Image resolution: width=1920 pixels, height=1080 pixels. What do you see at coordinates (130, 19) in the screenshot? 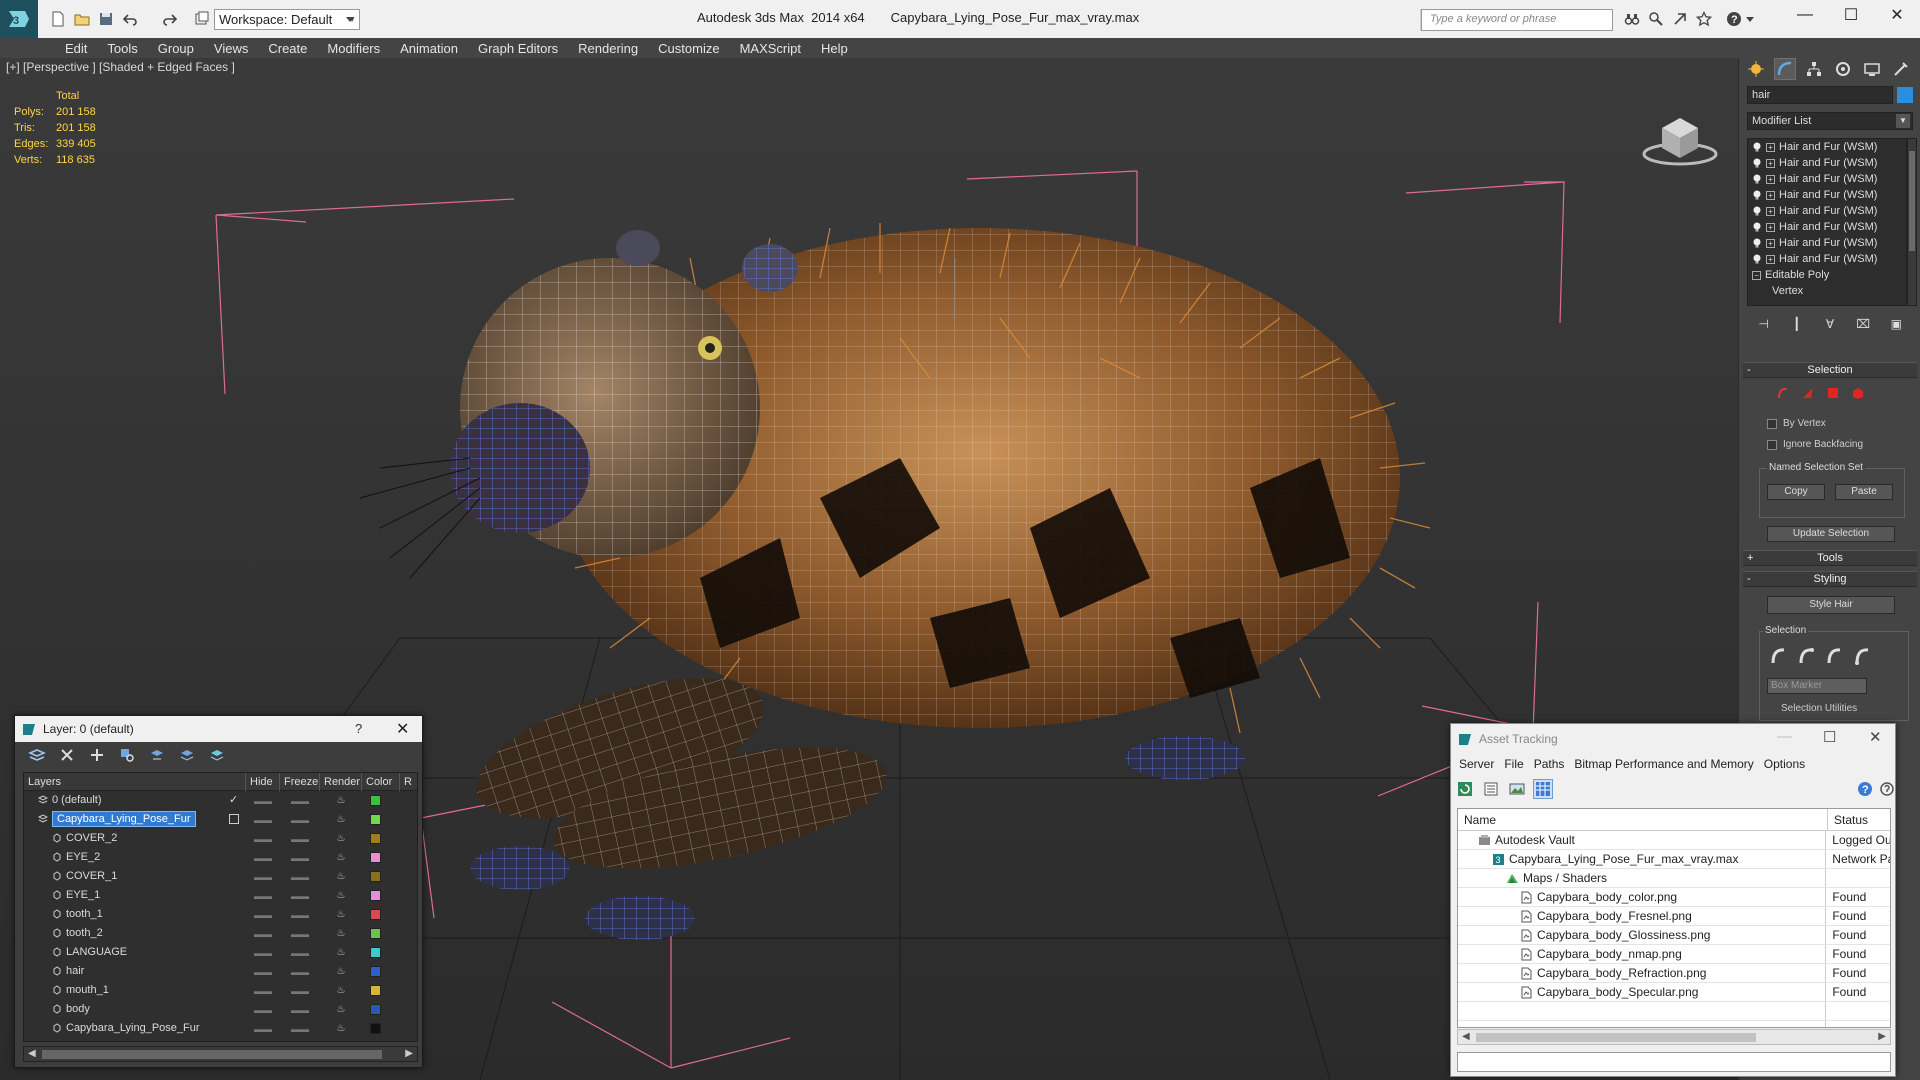
I see `undo-icon` at bounding box center [130, 19].